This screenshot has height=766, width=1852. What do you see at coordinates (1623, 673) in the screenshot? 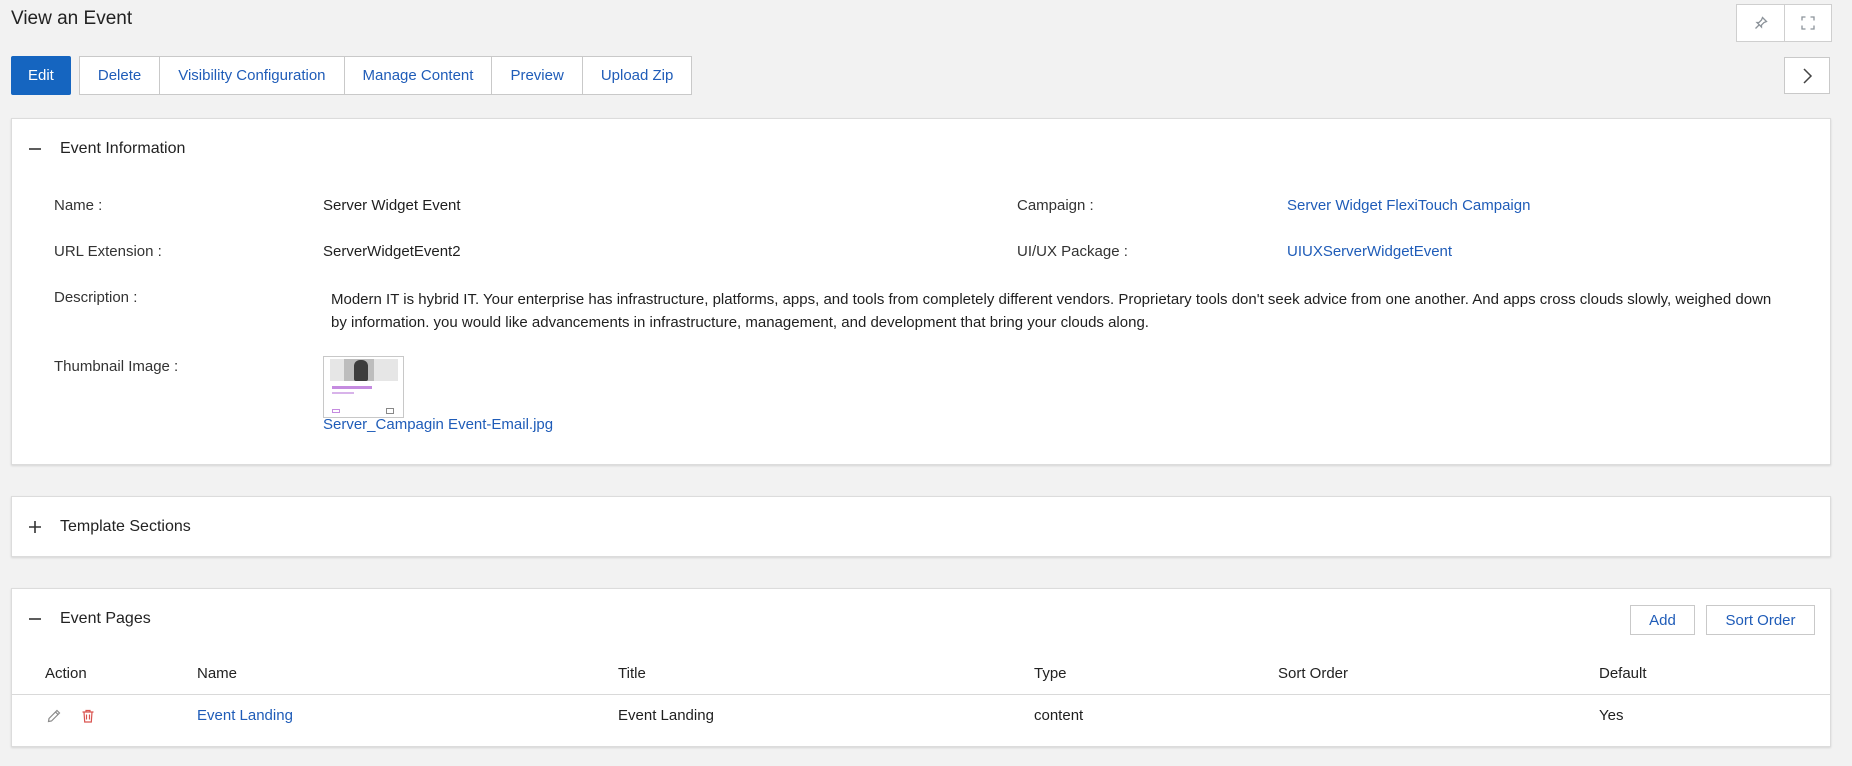
I see `column-header-default: Default` at bounding box center [1623, 673].